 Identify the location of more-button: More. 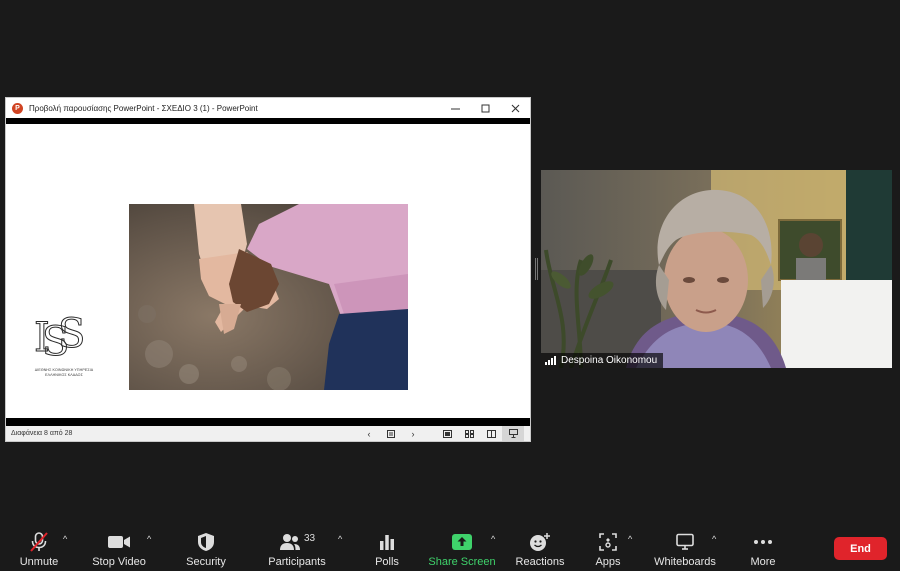
(763, 545).